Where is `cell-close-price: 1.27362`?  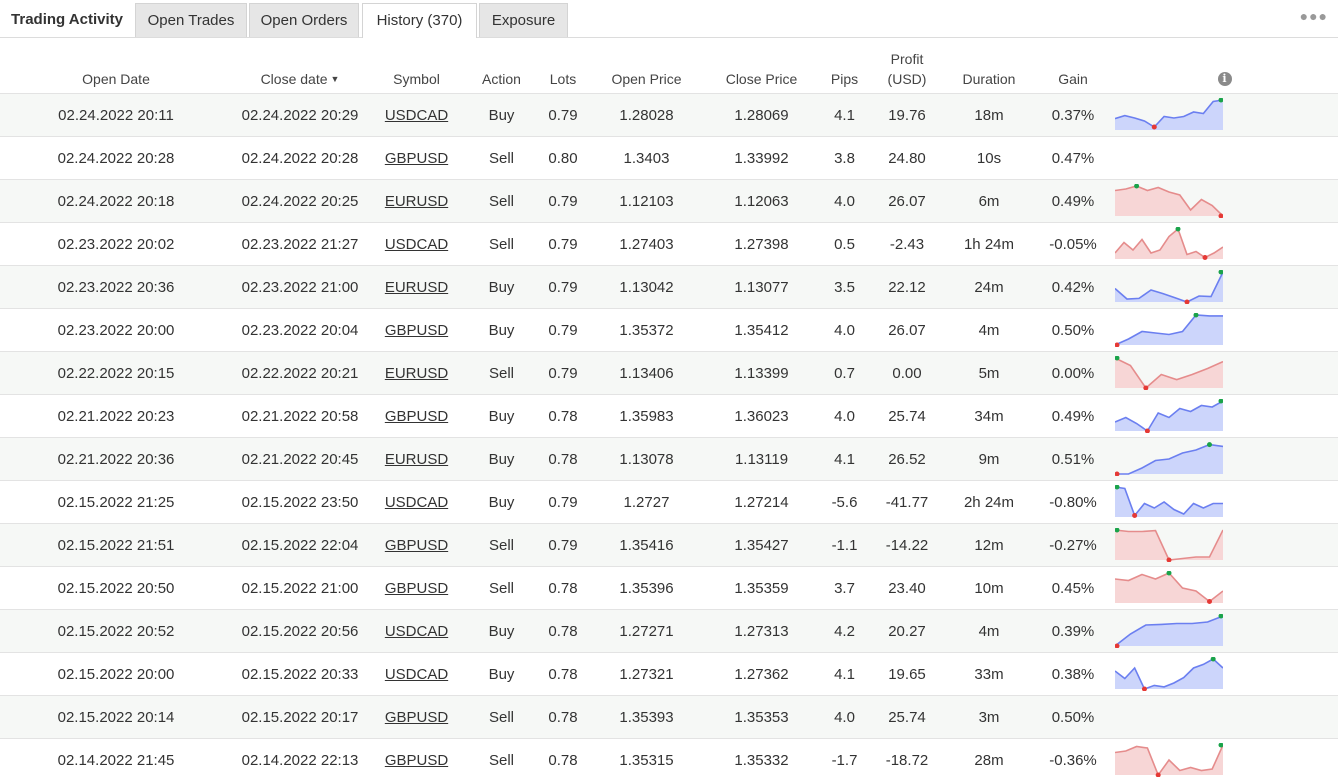
cell-close-price: 1.27362 is located at coordinates (761, 674).